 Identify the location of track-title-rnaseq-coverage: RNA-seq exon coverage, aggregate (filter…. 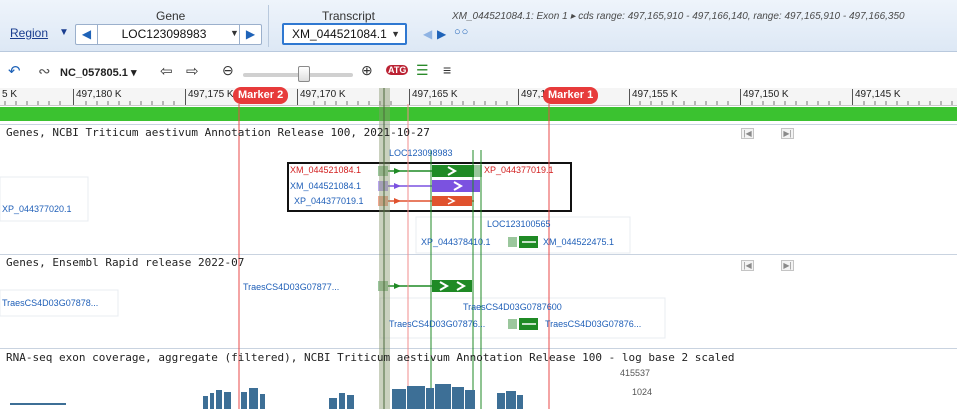
(370, 357).